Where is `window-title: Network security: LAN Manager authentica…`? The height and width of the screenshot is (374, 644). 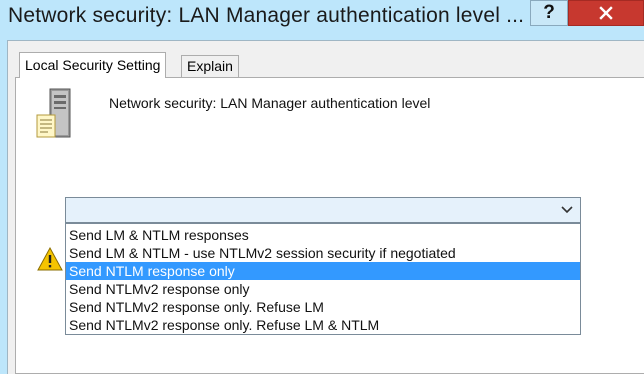
window-title: Network security: LAN Manager authentica… is located at coordinates (266, 15).